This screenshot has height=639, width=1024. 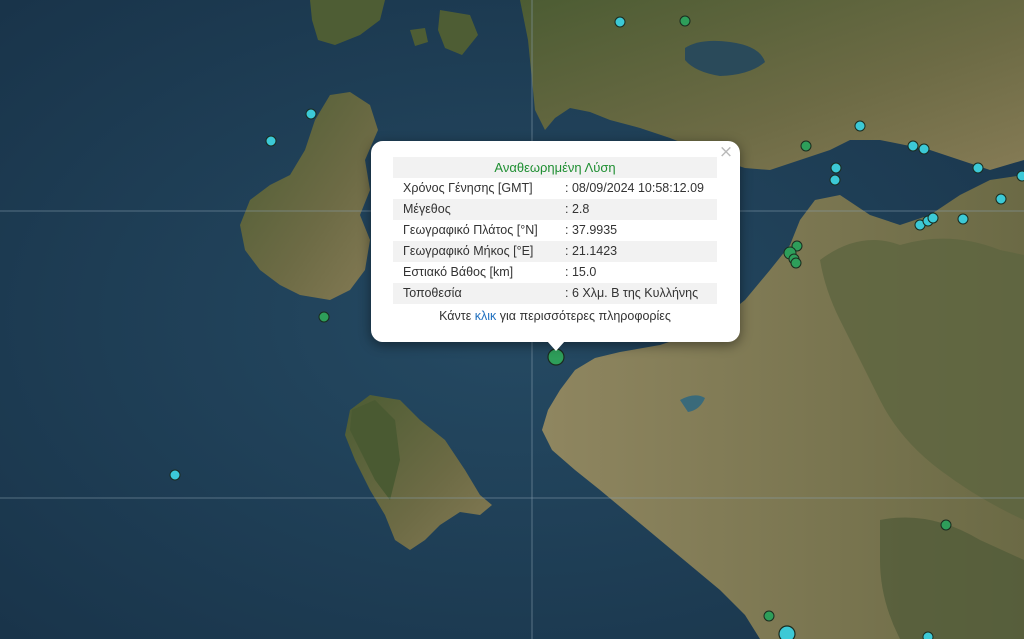 What do you see at coordinates (468, 188) in the screenshot?
I see `detail-label: Χρόνος Γένησης [GMT]` at bounding box center [468, 188].